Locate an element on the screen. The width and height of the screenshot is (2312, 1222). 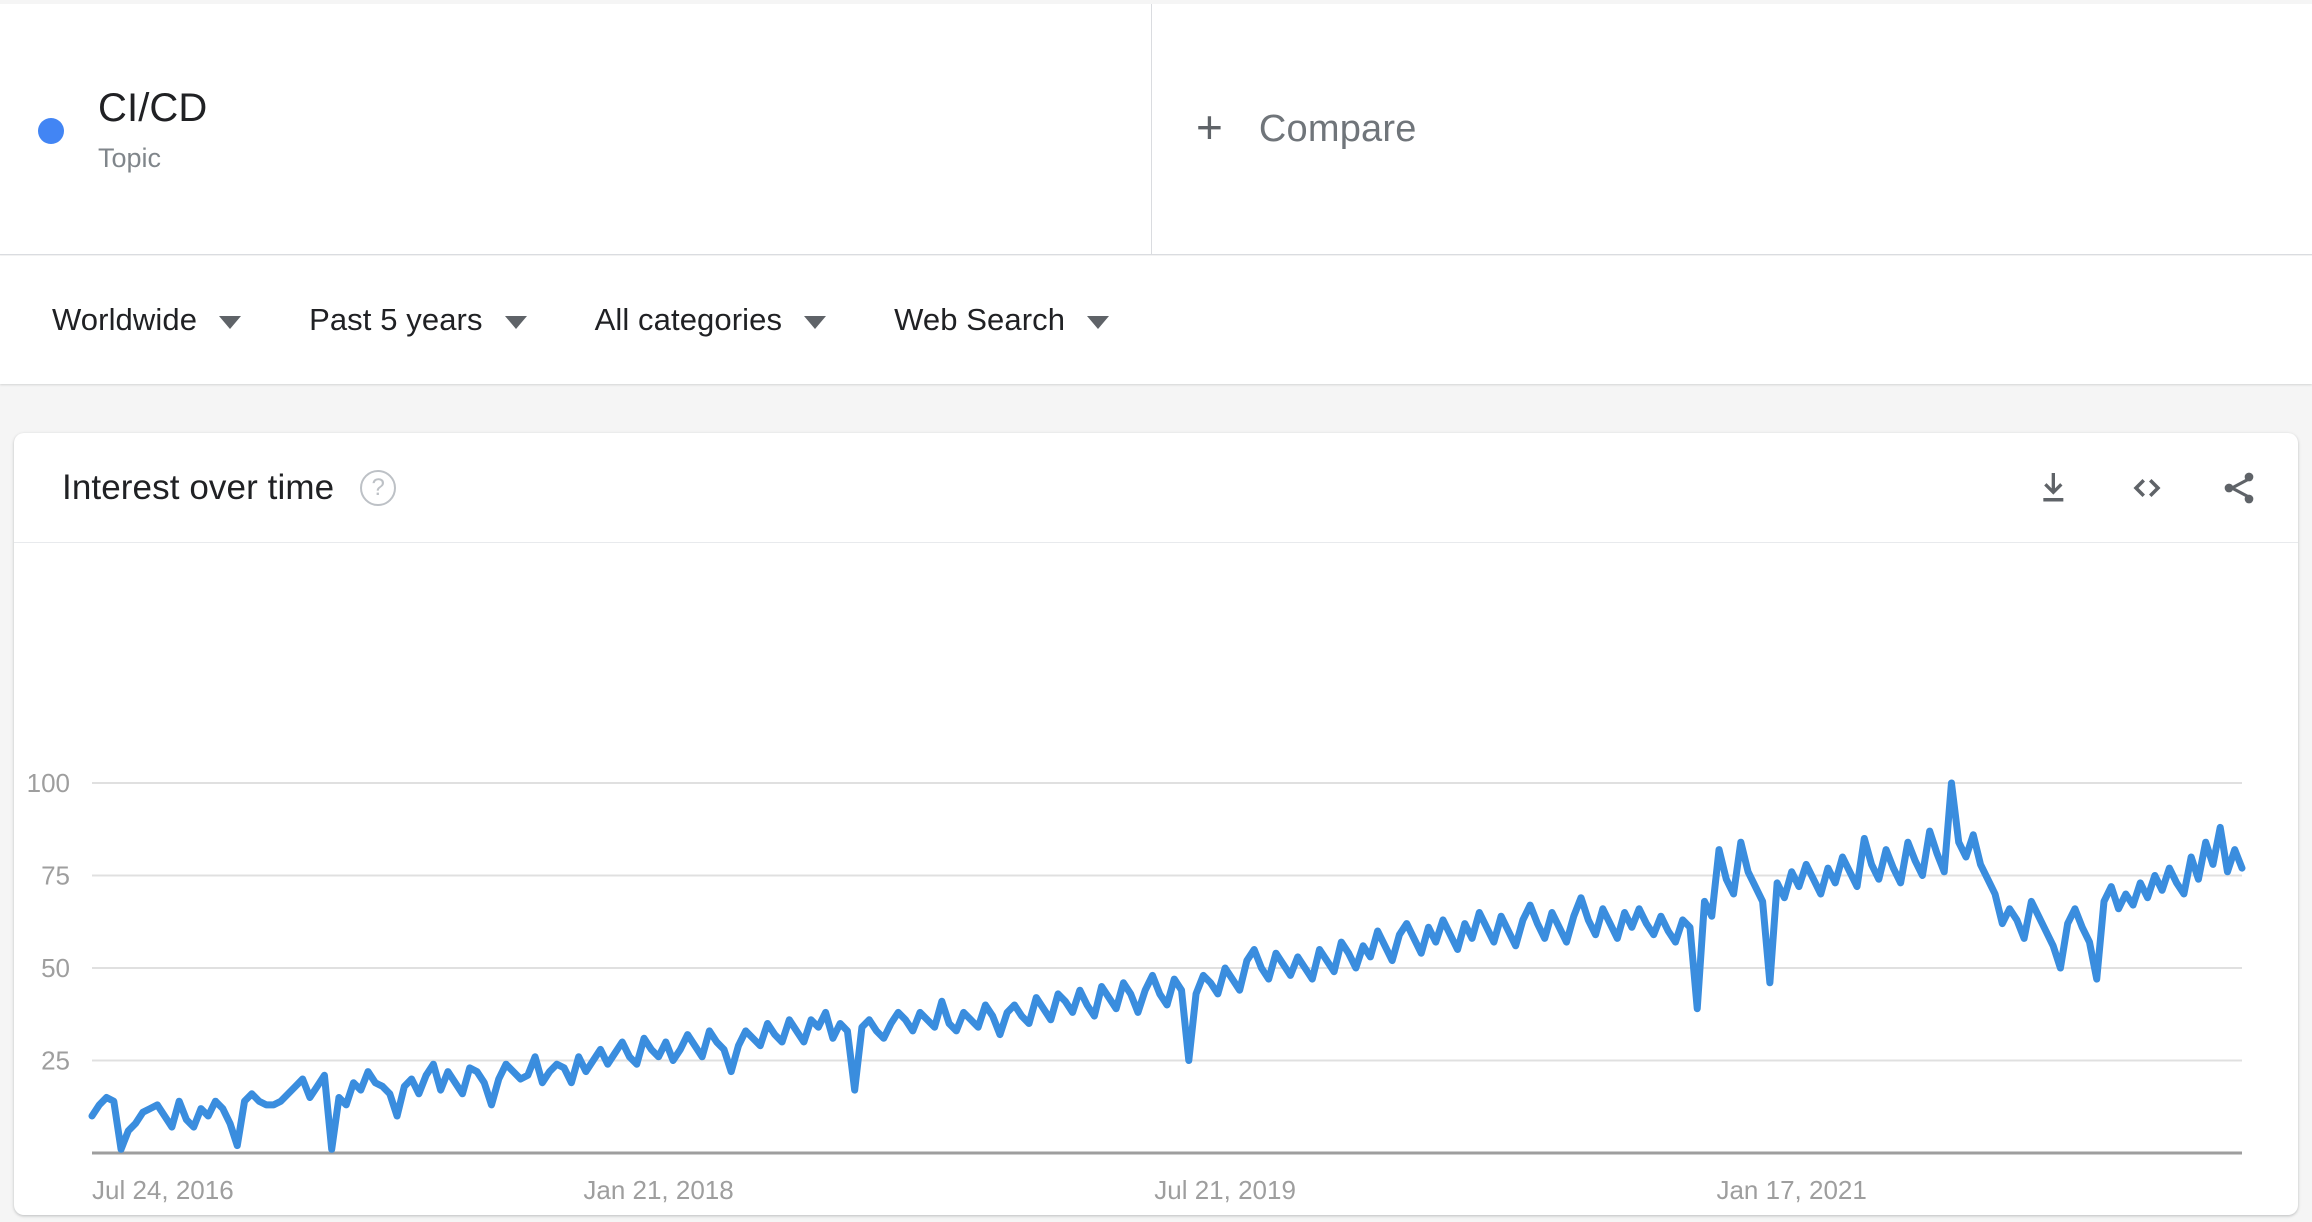
x-axis-tick-label: Jul 21, 2019 is located at coordinates (1225, 1190).